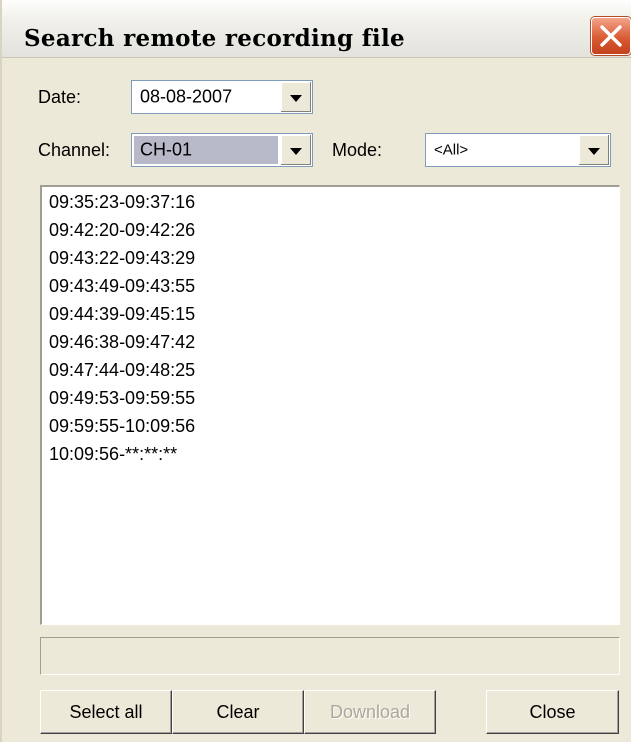  What do you see at coordinates (214, 38) in the screenshot?
I see `dialog-title: Search remote recording file` at bounding box center [214, 38].